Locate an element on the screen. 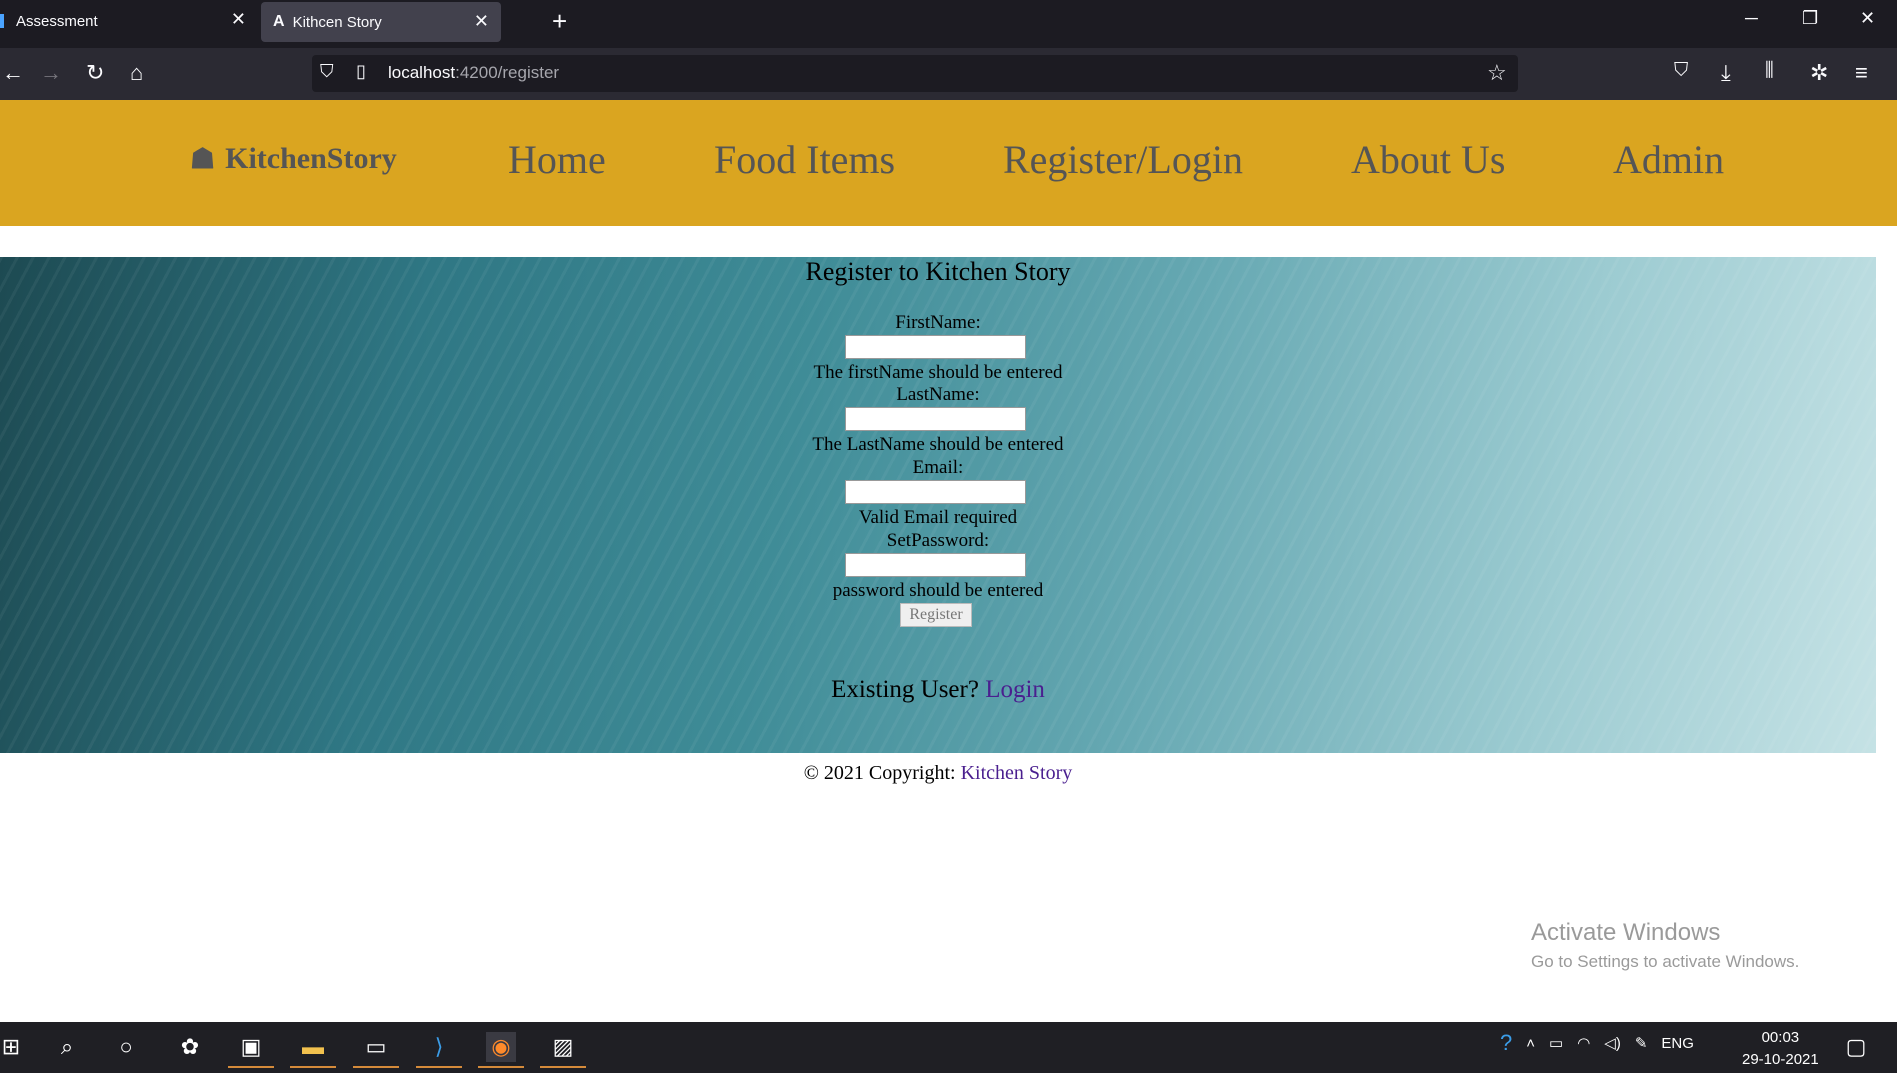 Image resolution: width=1897 pixels, height=1073 pixels. notepad-app-icon: ▣ is located at coordinates (251, 1050).